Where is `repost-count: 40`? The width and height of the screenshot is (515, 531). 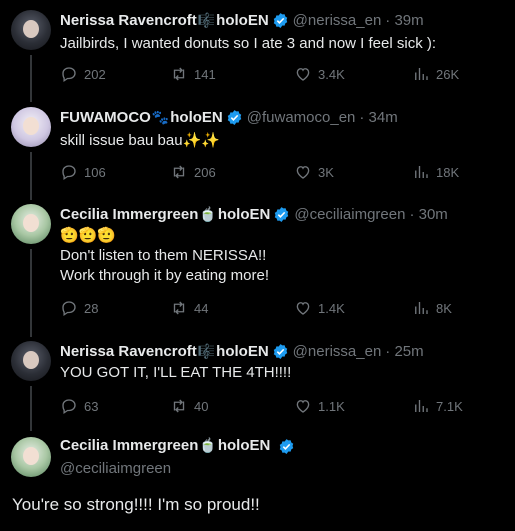
repost-count: 40 is located at coordinates (201, 406).